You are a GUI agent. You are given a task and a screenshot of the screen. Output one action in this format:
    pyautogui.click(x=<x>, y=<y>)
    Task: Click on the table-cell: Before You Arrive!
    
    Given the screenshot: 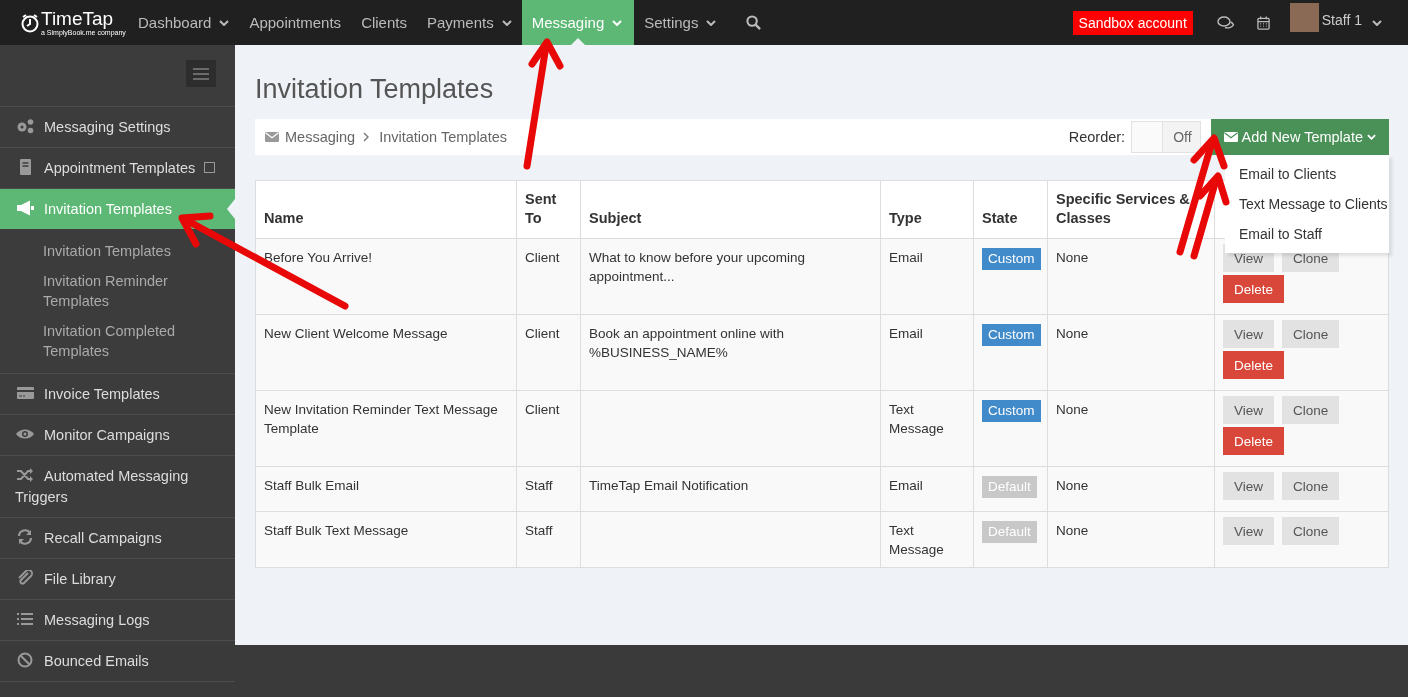 What is the action you would take?
    pyautogui.click(x=386, y=276)
    